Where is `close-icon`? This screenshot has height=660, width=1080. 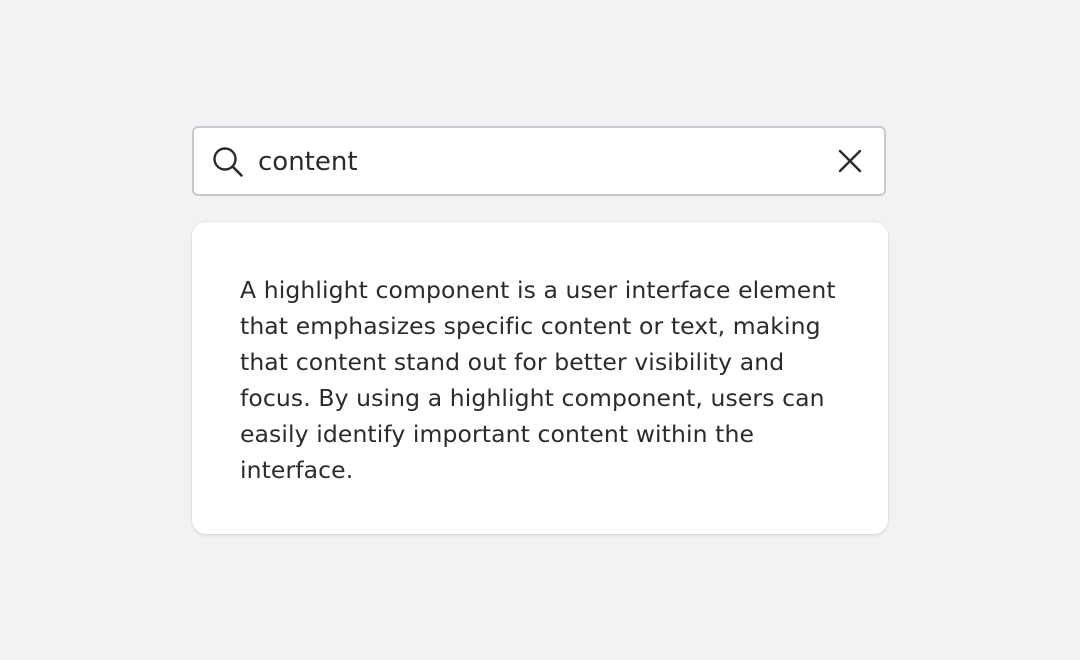
close-icon is located at coordinates (850, 161).